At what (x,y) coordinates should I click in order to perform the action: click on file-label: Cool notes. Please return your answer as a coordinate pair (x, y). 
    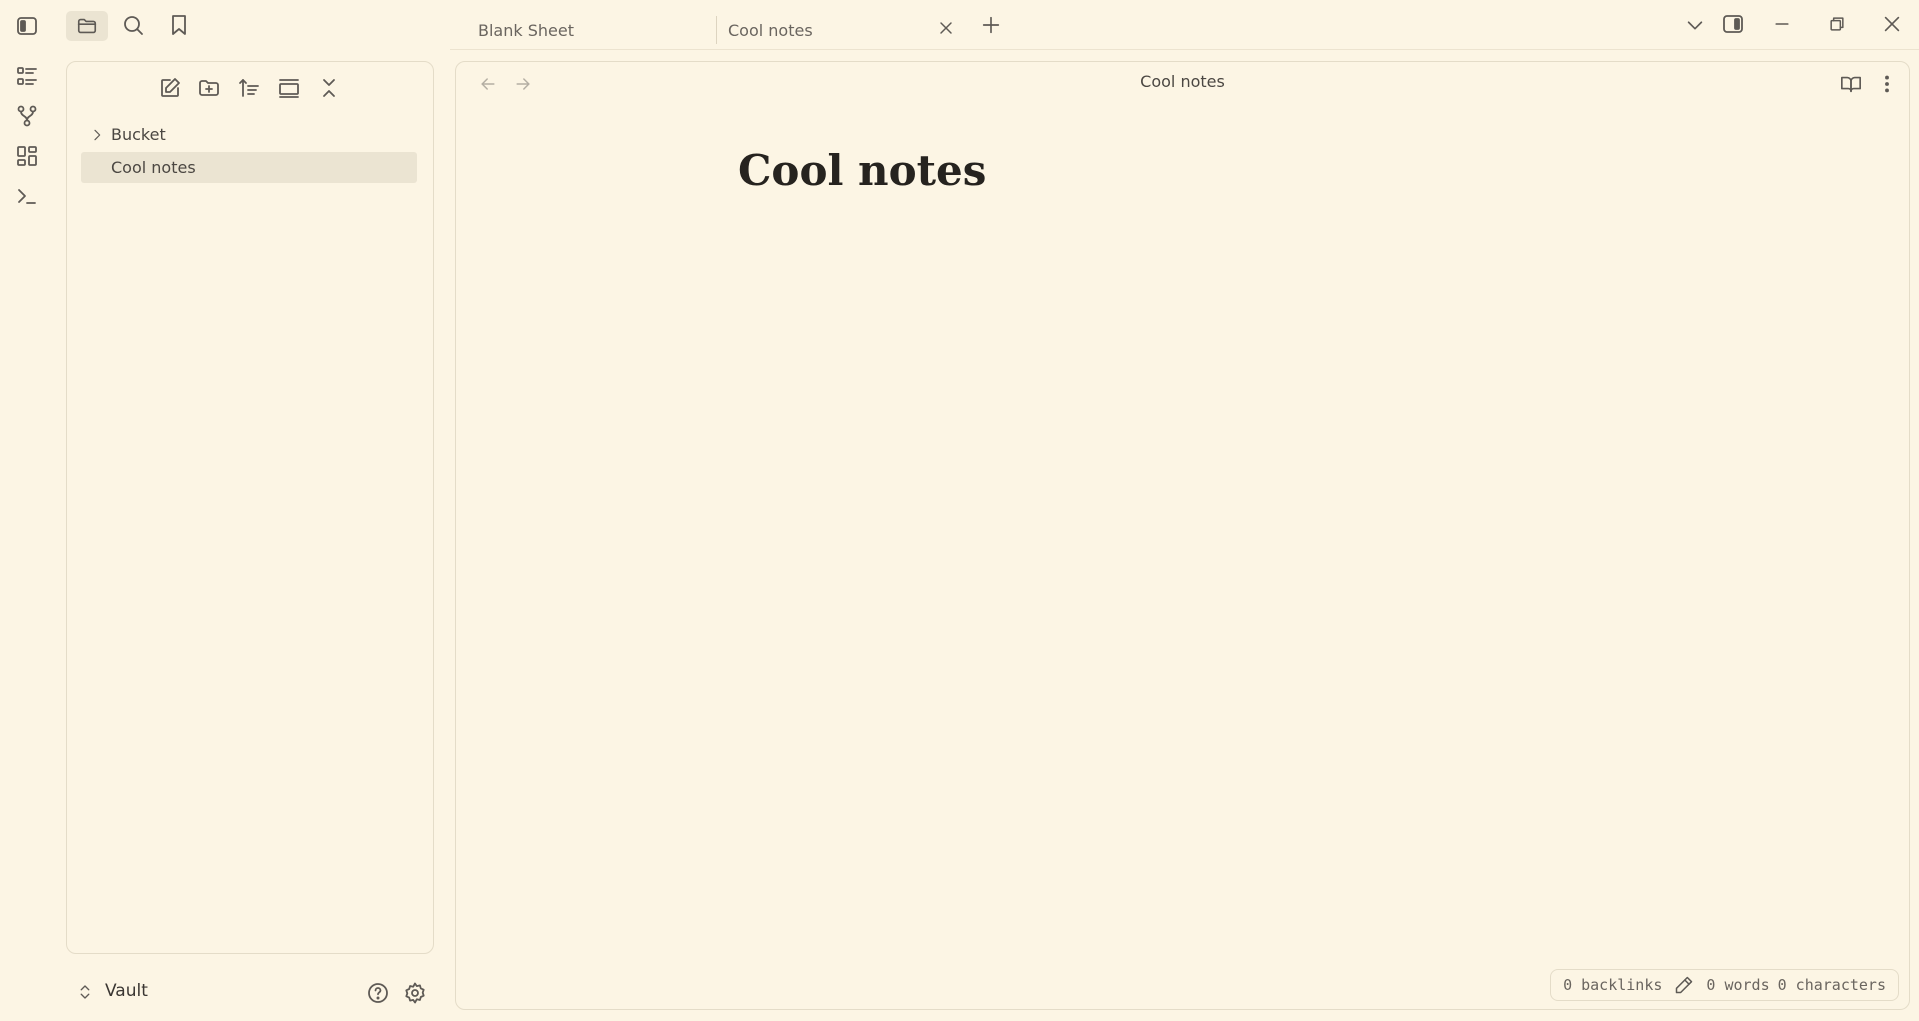
    Looking at the image, I should click on (153, 167).